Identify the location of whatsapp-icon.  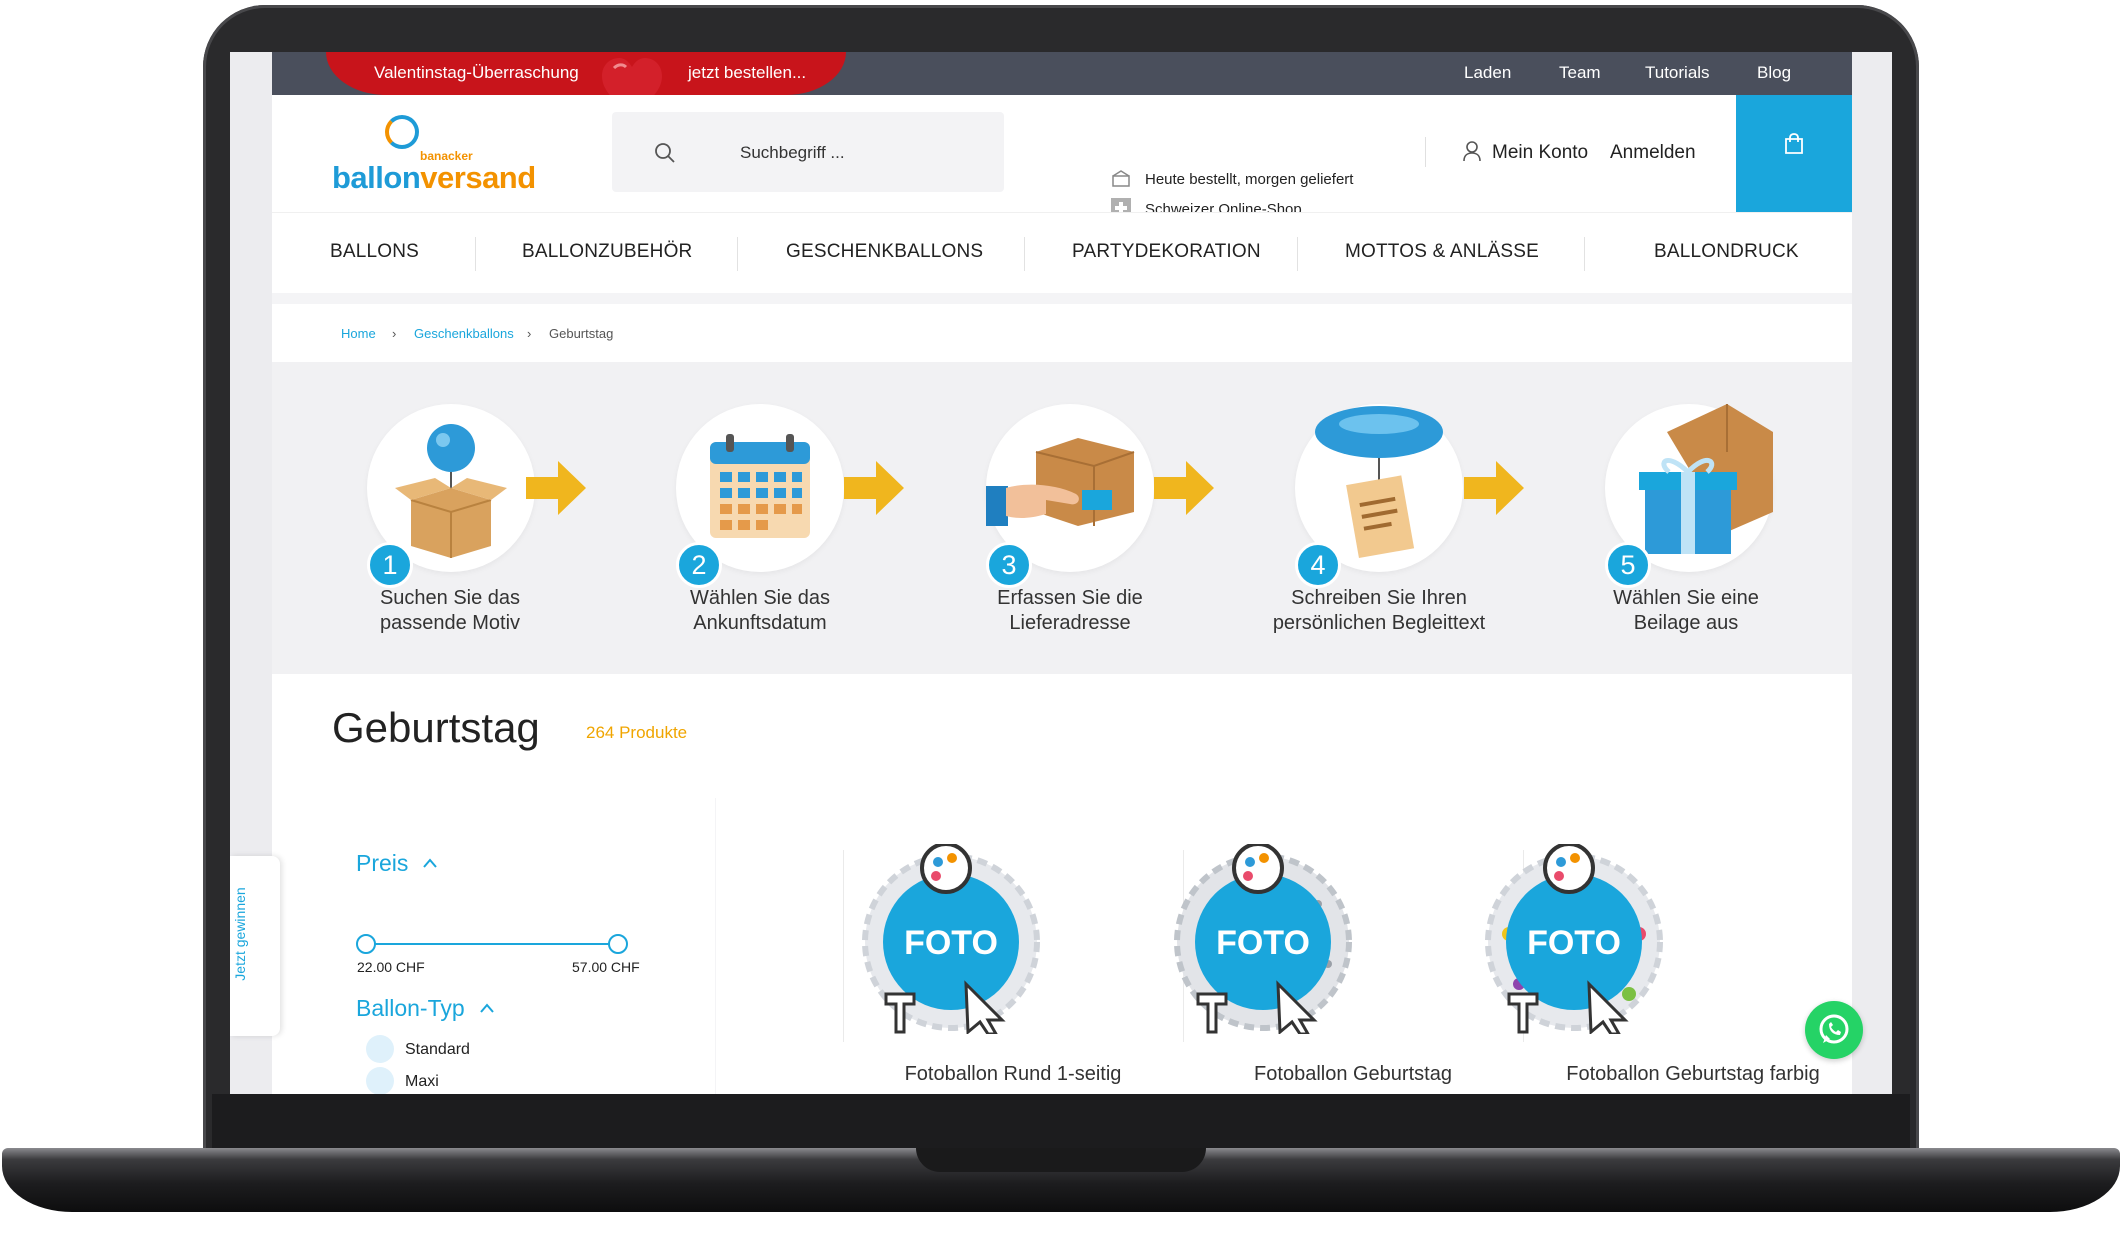
(1834, 1029).